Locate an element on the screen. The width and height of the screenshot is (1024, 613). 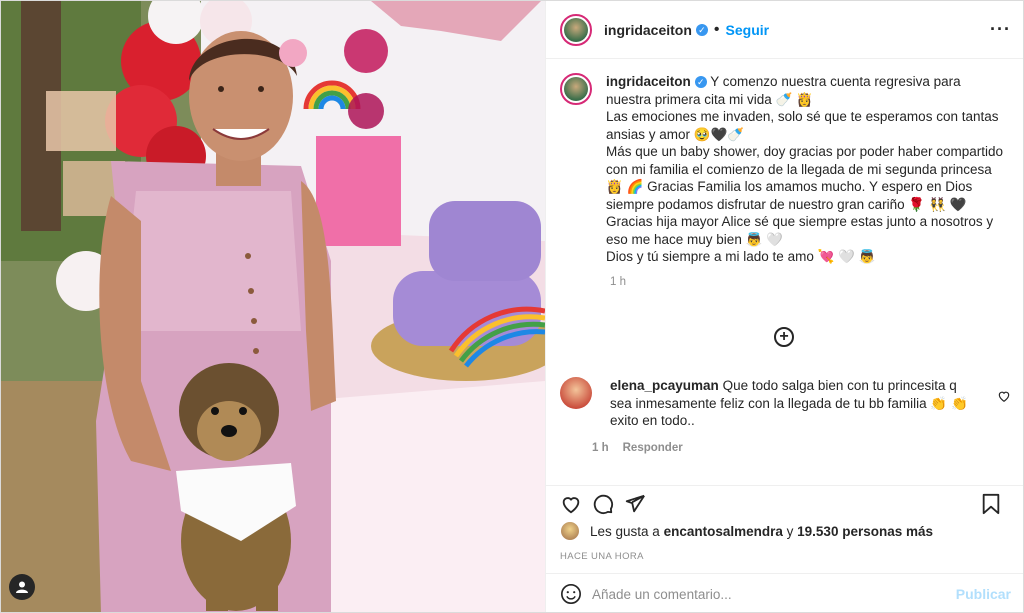
caption-time: 1 h is located at coordinates (618, 281).